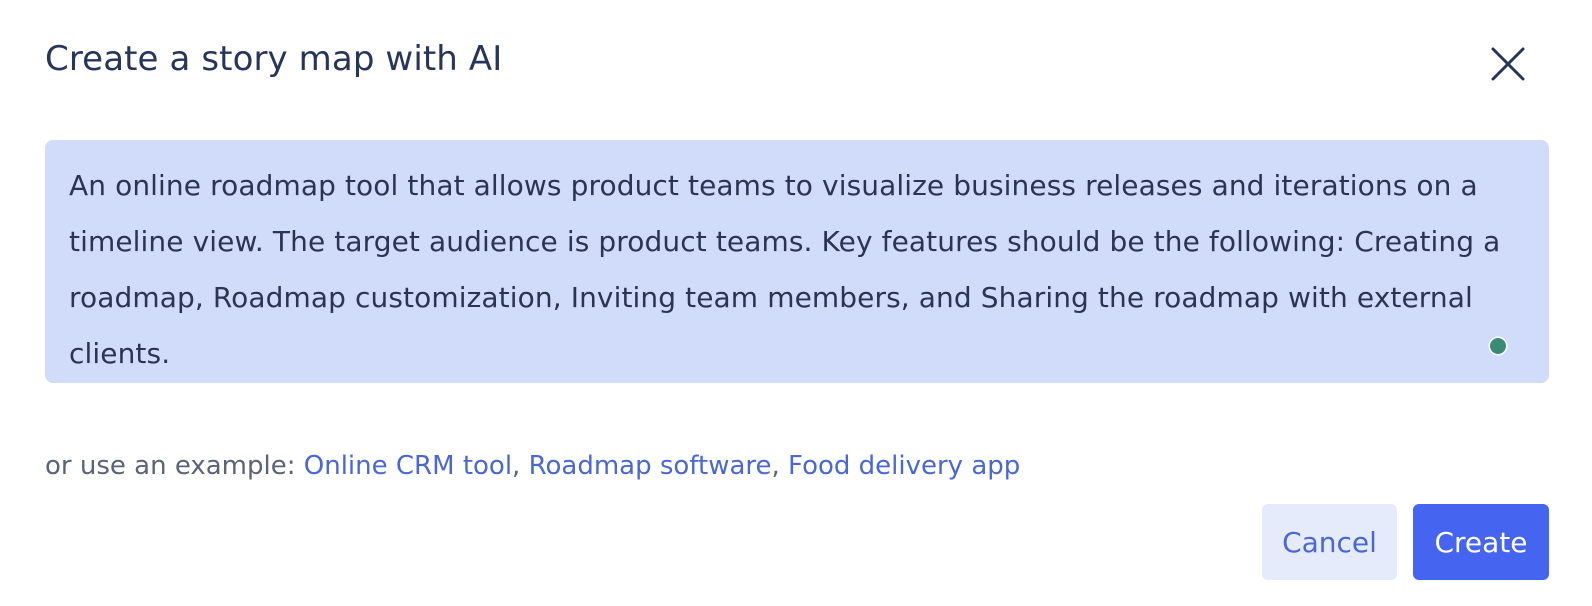 The height and width of the screenshot is (606, 1592). I want to click on examples-lead: or use an example:, so click(170, 466).